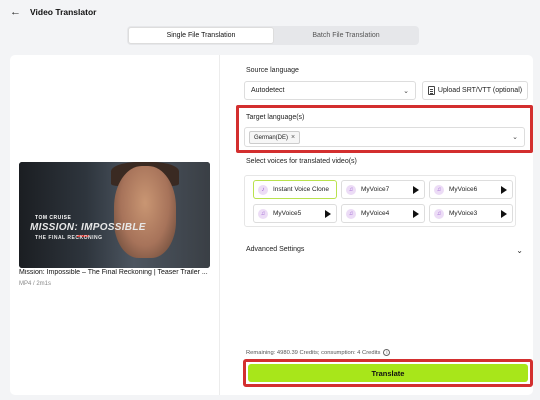  Describe the element at coordinates (270, 12) in the screenshot. I see `header: ← Video Translator` at that location.